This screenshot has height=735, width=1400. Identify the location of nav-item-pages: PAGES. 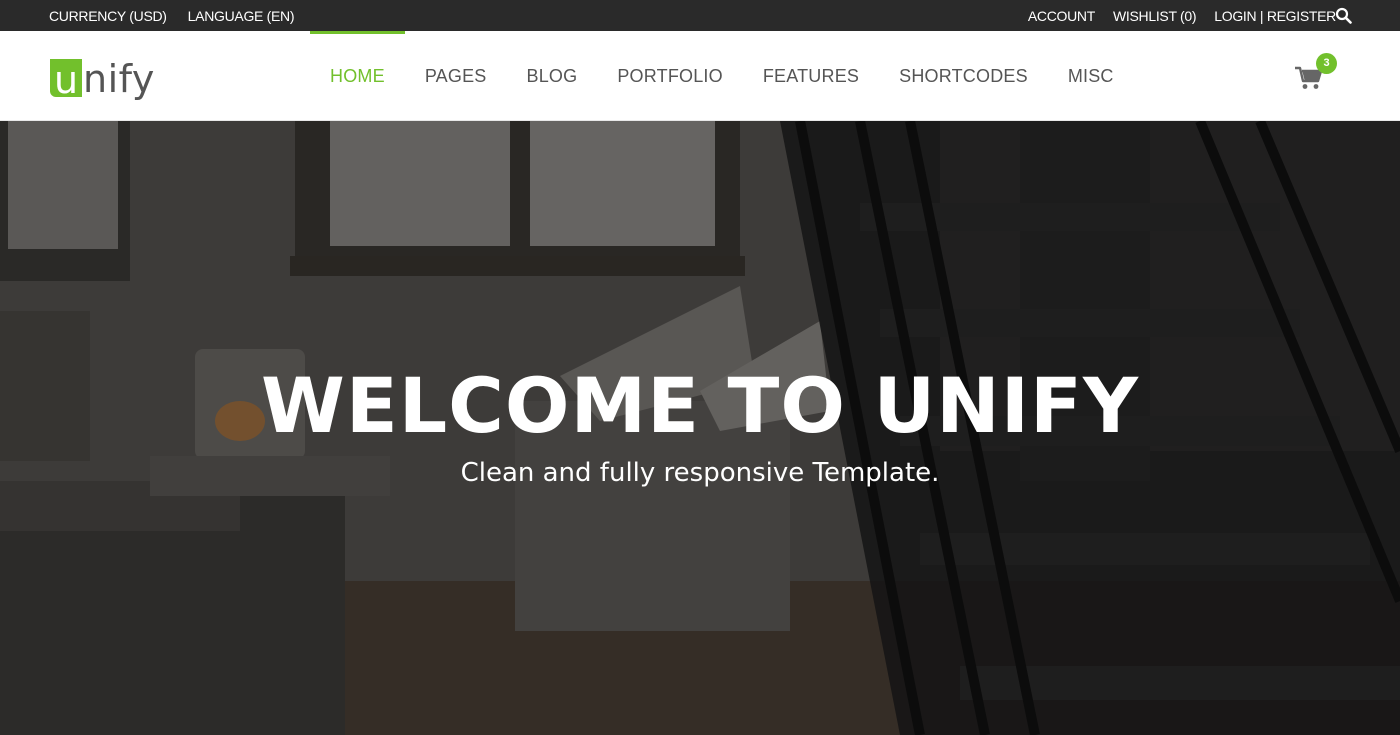
(456, 76).